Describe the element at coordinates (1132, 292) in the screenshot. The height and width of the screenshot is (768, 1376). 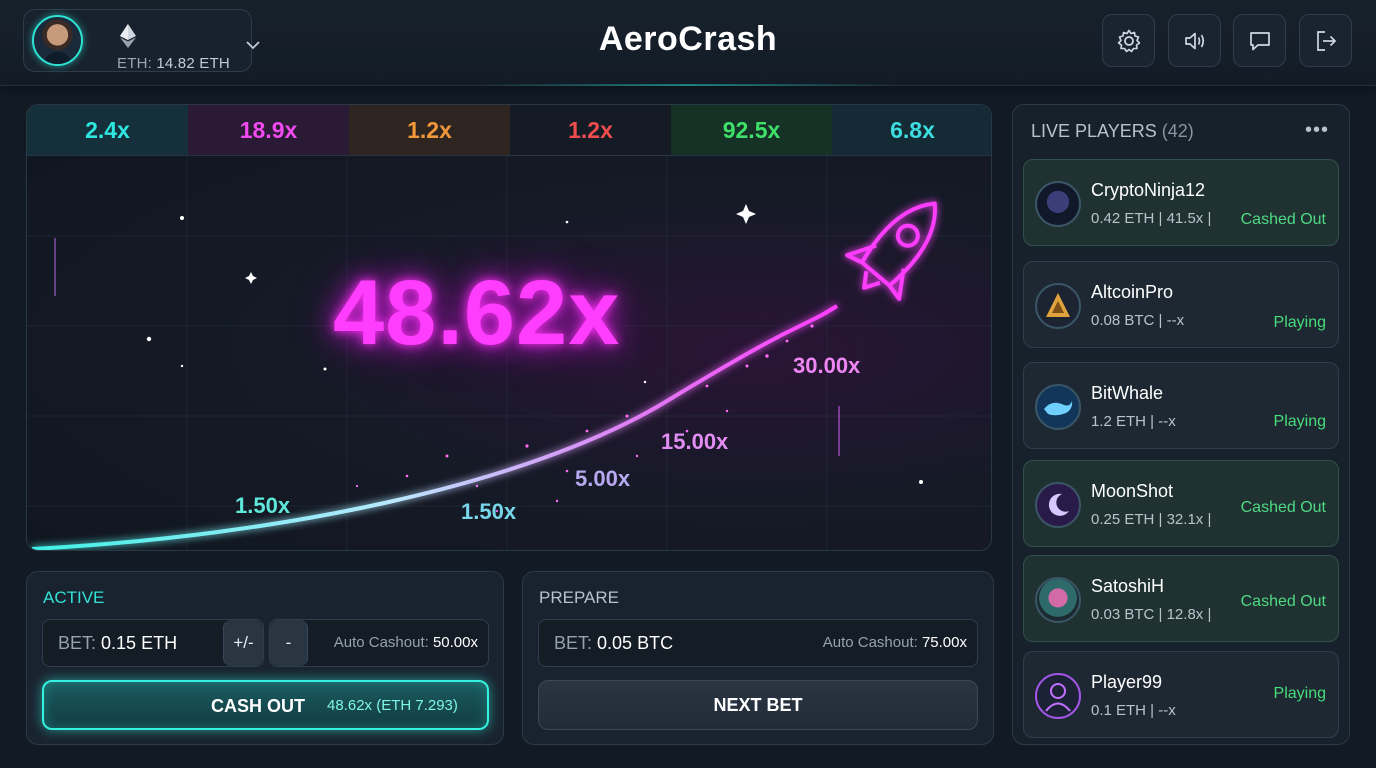
I see `player-name: AltcoinPro` at that location.